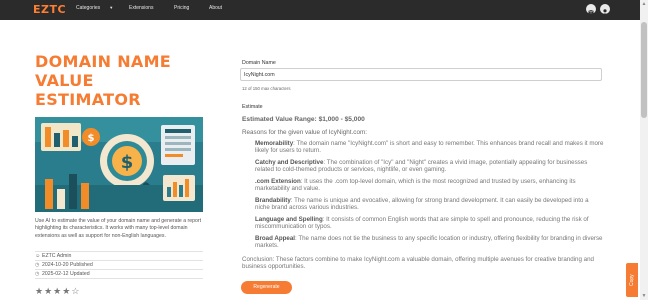  Describe the element at coordinates (274, 143) in the screenshot. I see `reason-title: Memorability` at that location.